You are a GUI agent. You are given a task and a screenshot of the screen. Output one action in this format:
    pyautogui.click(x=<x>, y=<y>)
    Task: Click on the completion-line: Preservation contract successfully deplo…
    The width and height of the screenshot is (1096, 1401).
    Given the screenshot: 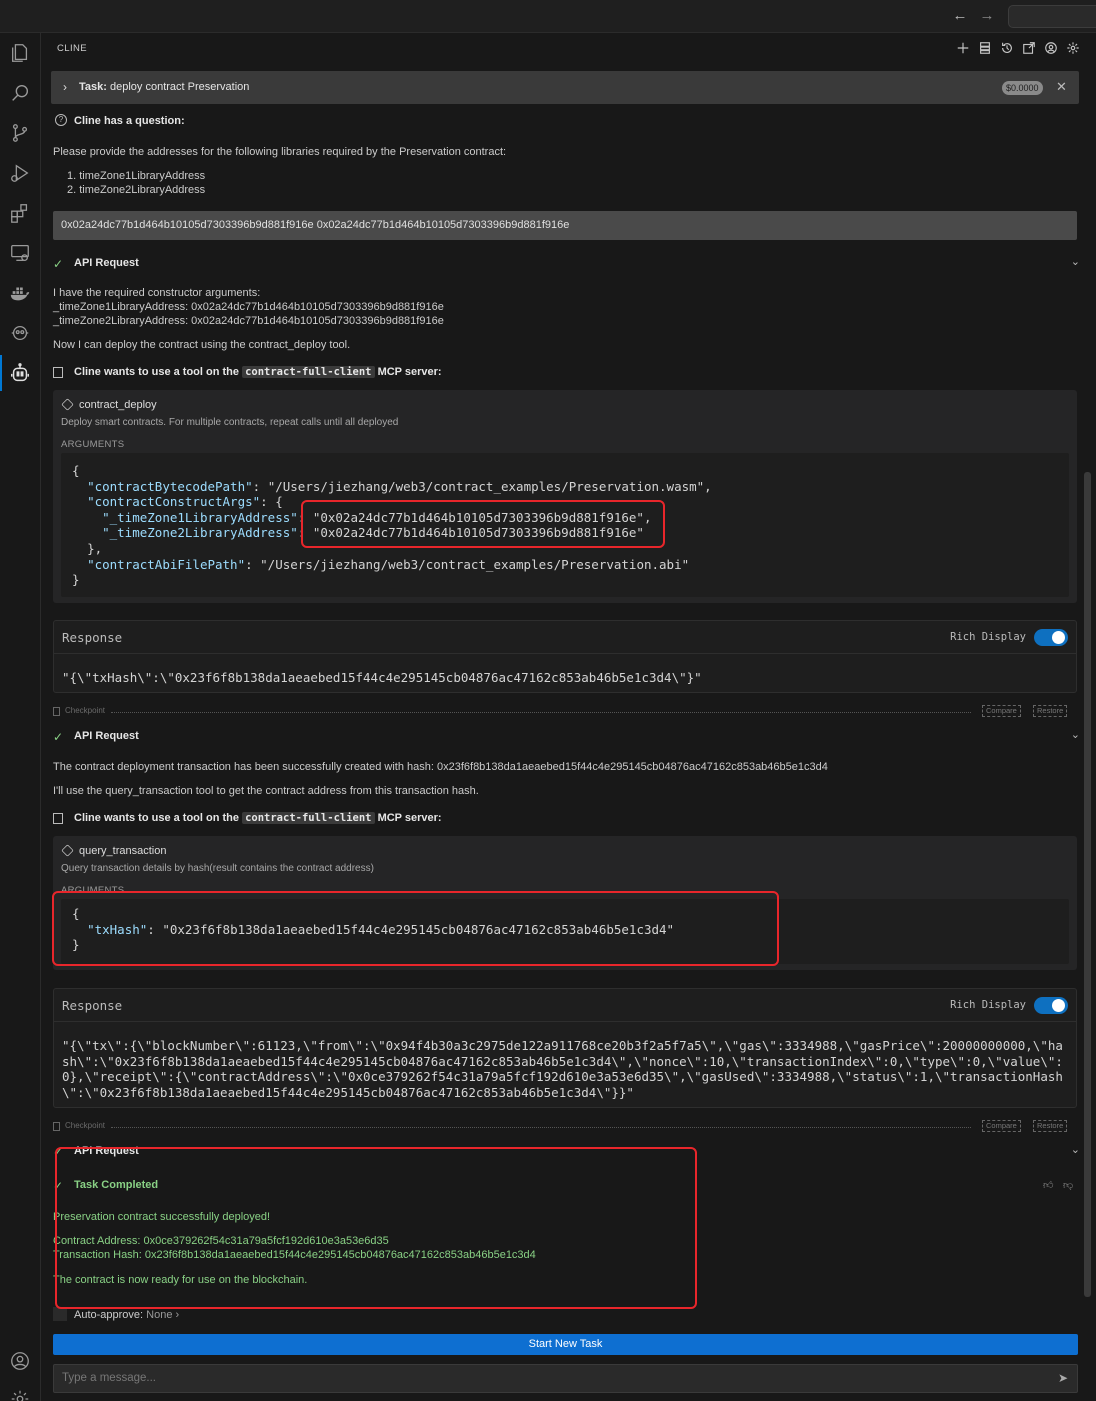 What is the action you would take?
    pyautogui.click(x=162, y=1217)
    